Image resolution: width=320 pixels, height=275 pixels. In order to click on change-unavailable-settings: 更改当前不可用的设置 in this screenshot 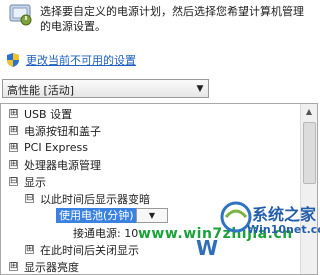, I will do `click(71, 60)`.